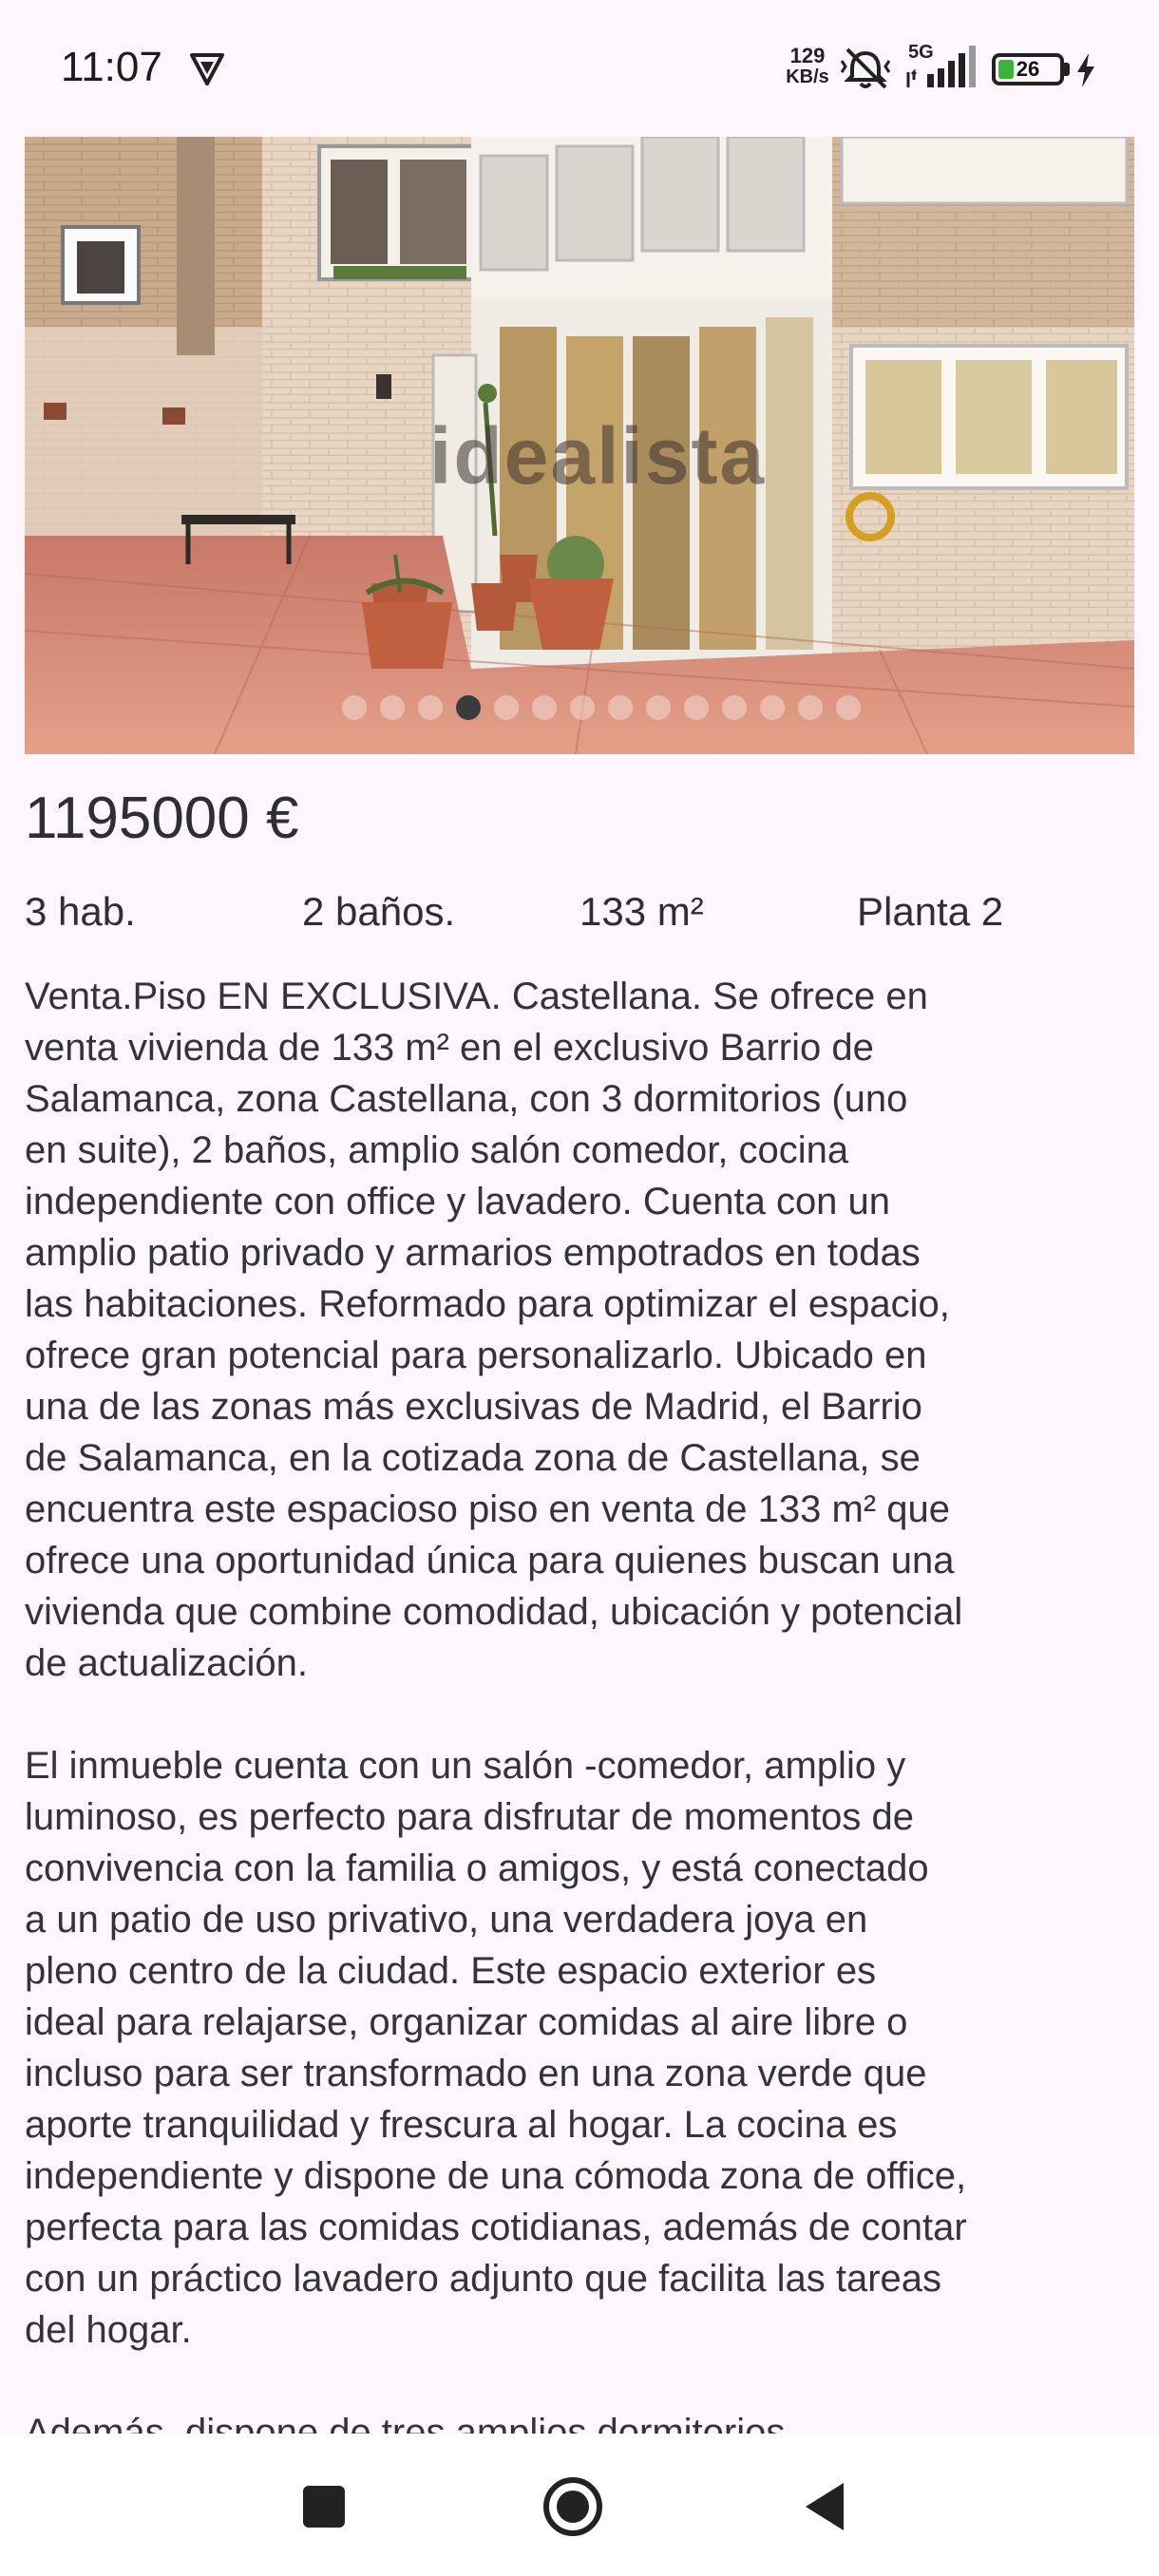  Describe the element at coordinates (468, 707) in the screenshot. I see `pagination-dot-active` at that location.